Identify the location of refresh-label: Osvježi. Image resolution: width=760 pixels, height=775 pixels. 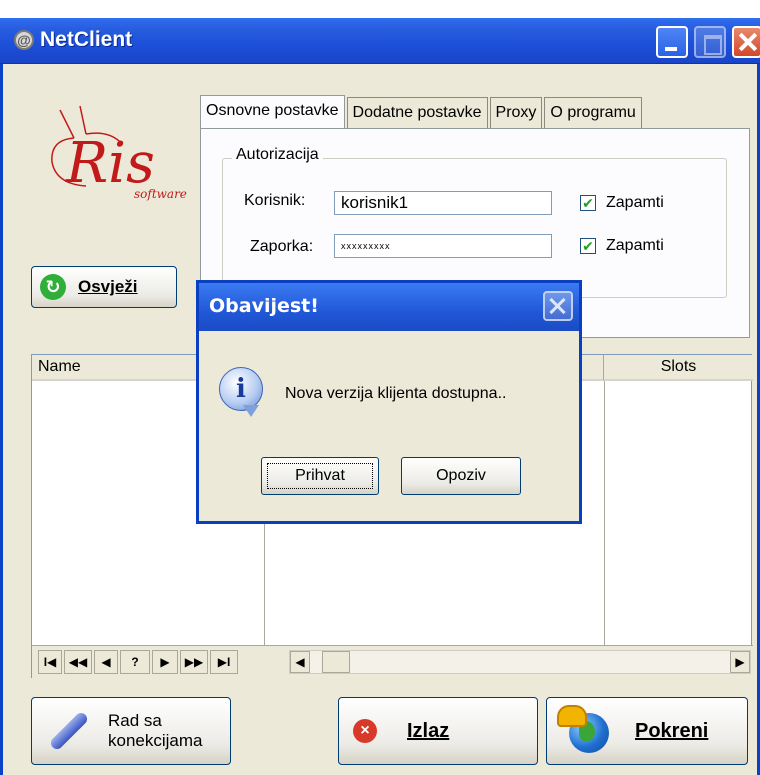
(108, 286).